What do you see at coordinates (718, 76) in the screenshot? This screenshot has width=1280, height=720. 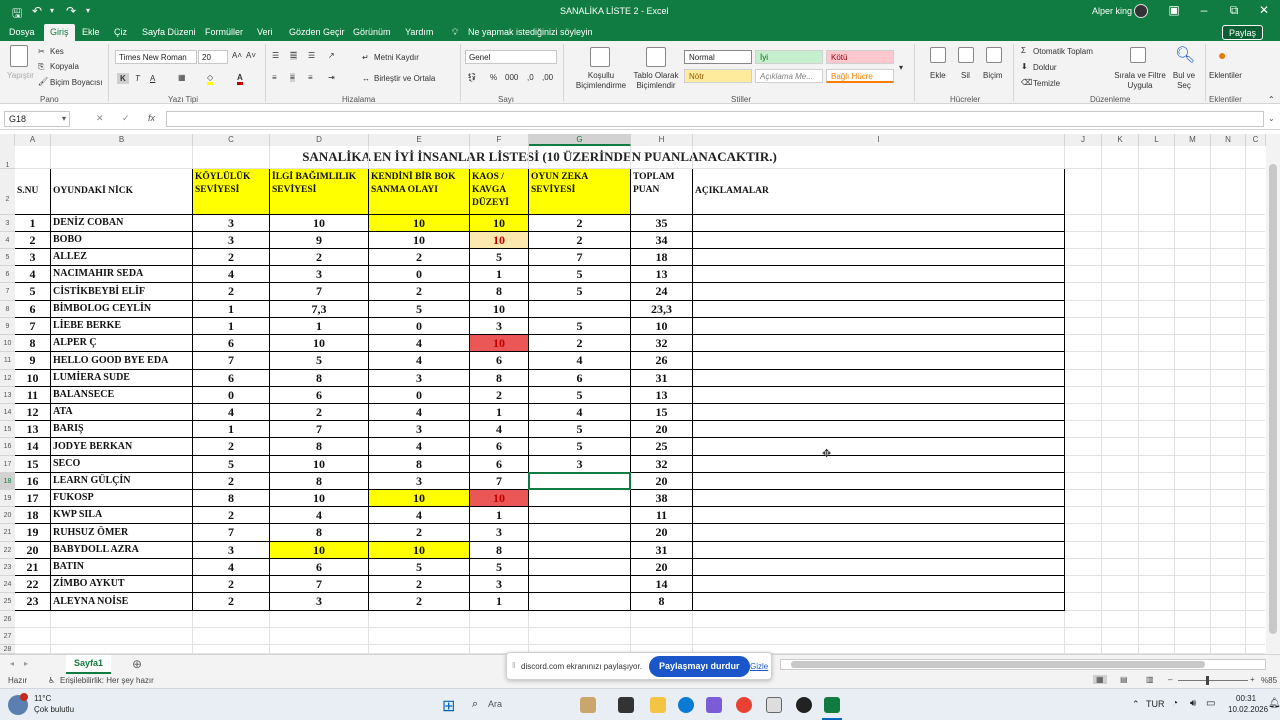 I see `style-neutral: Nötr` at bounding box center [718, 76].